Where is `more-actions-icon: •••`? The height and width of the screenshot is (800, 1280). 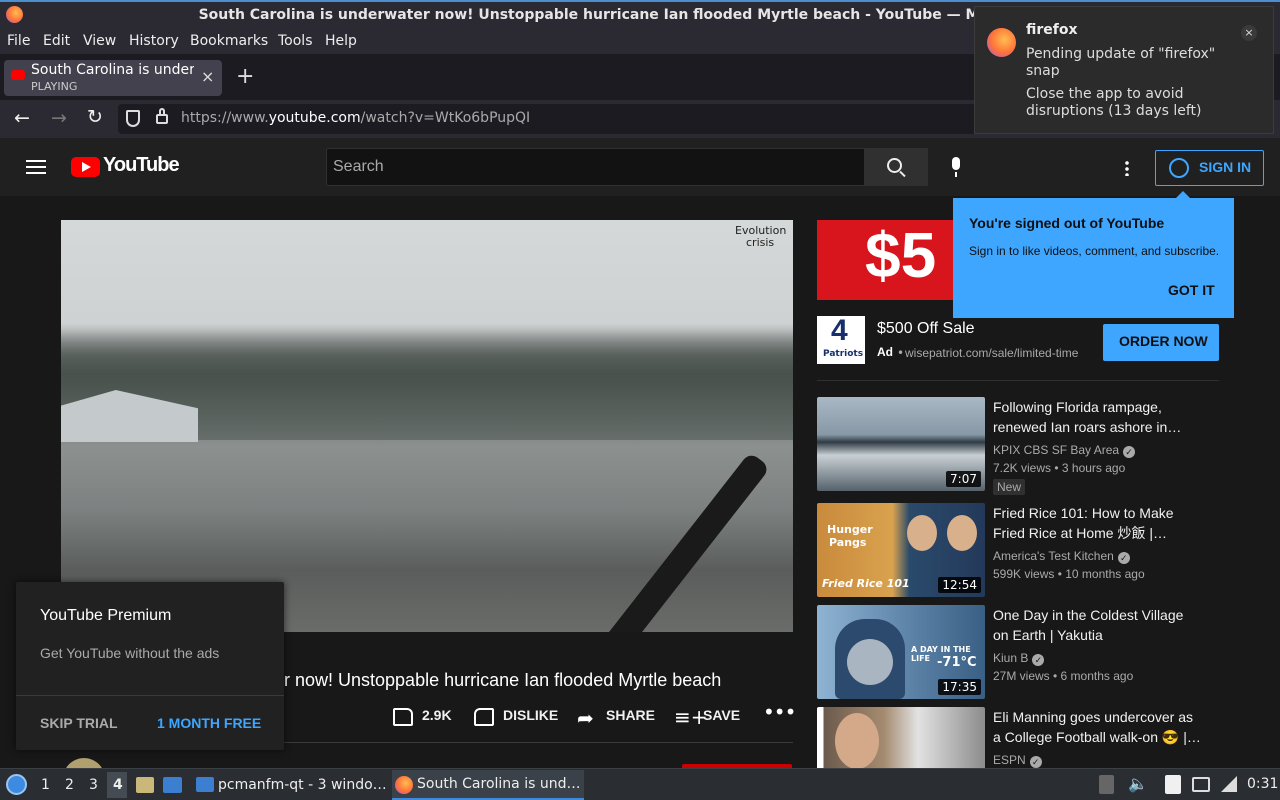
more-actions-icon: ••• is located at coordinates (779, 712).